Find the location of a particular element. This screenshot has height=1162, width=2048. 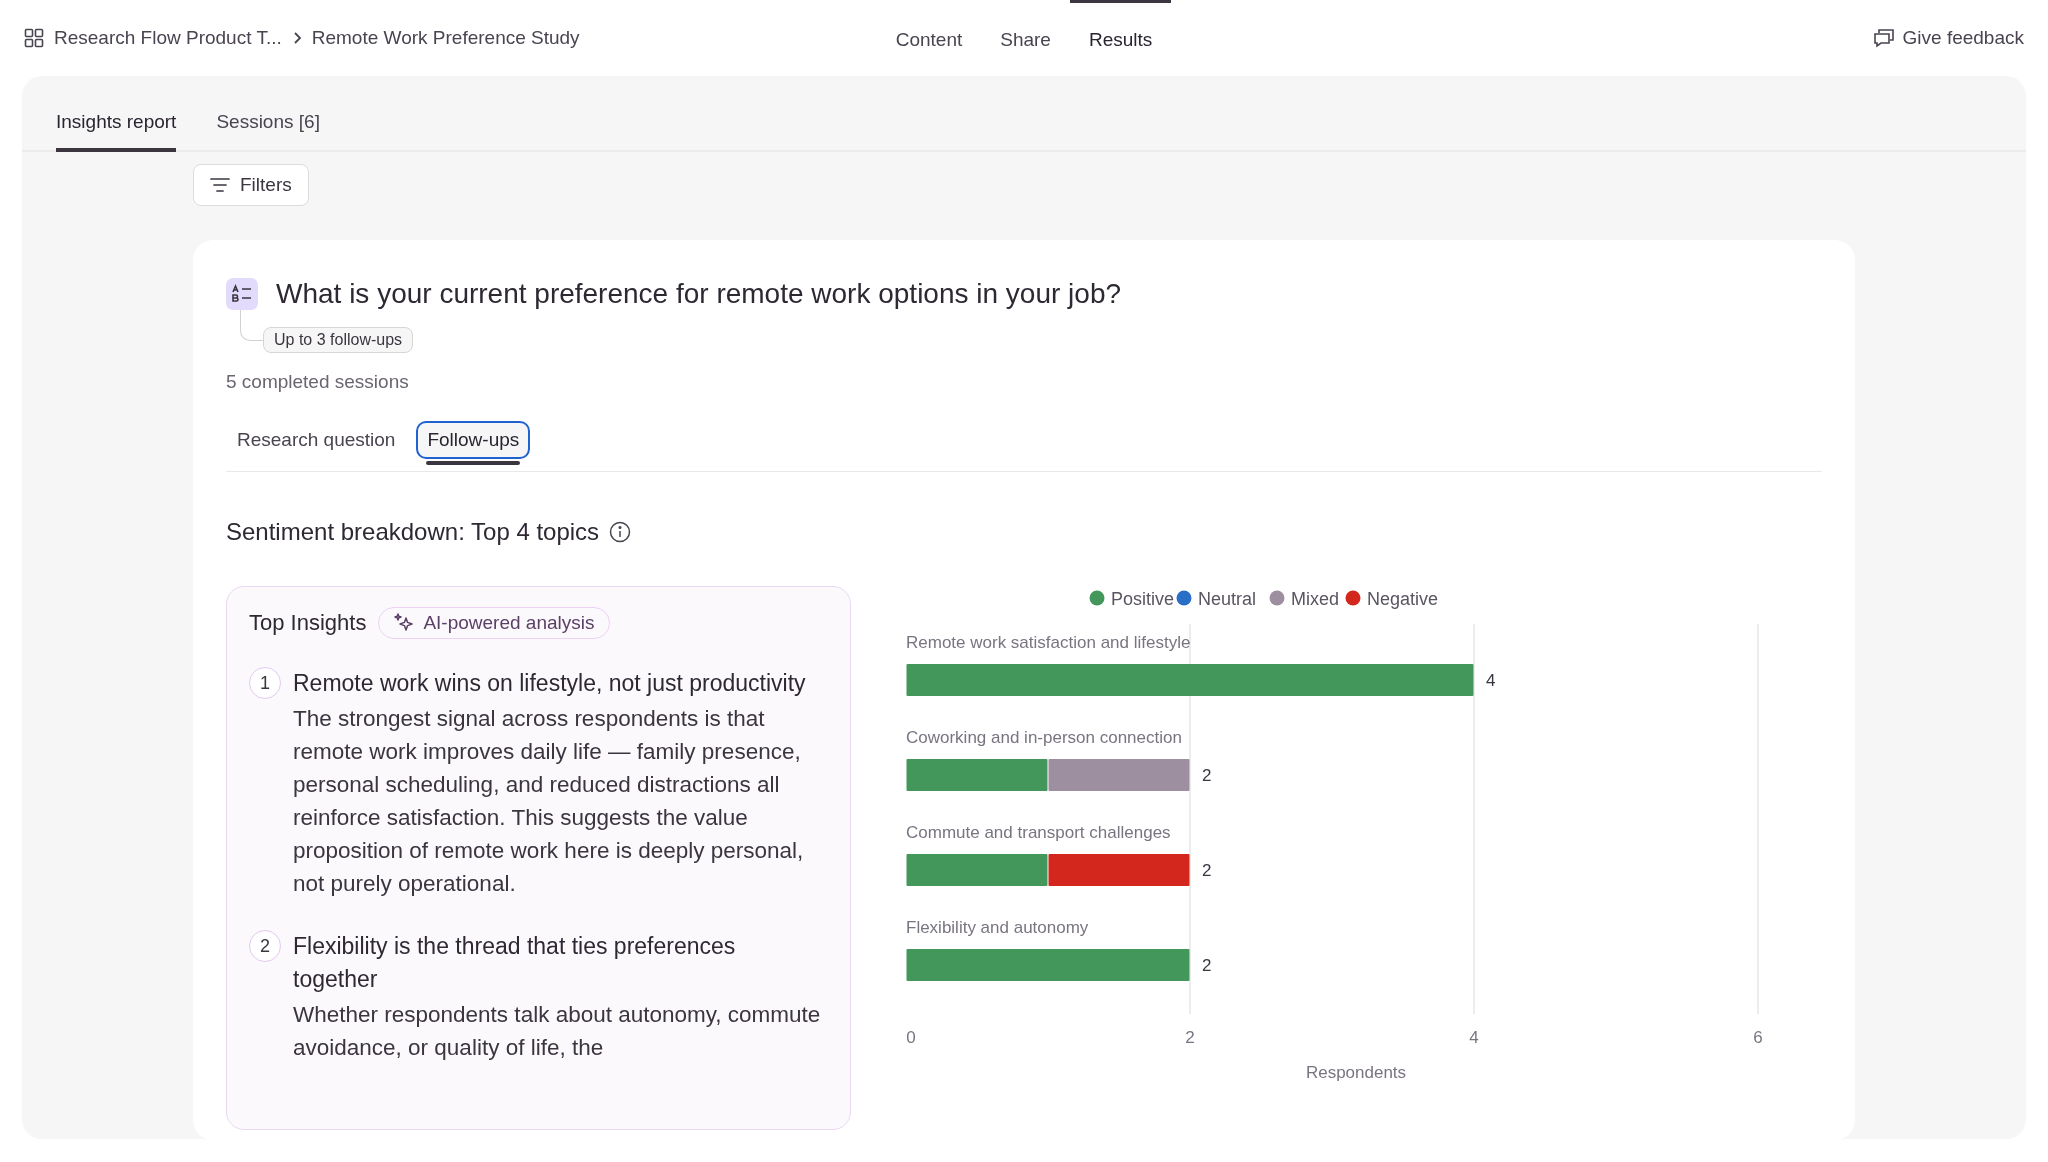

tick-label: 6 is located at coordinates (1758, 1037).